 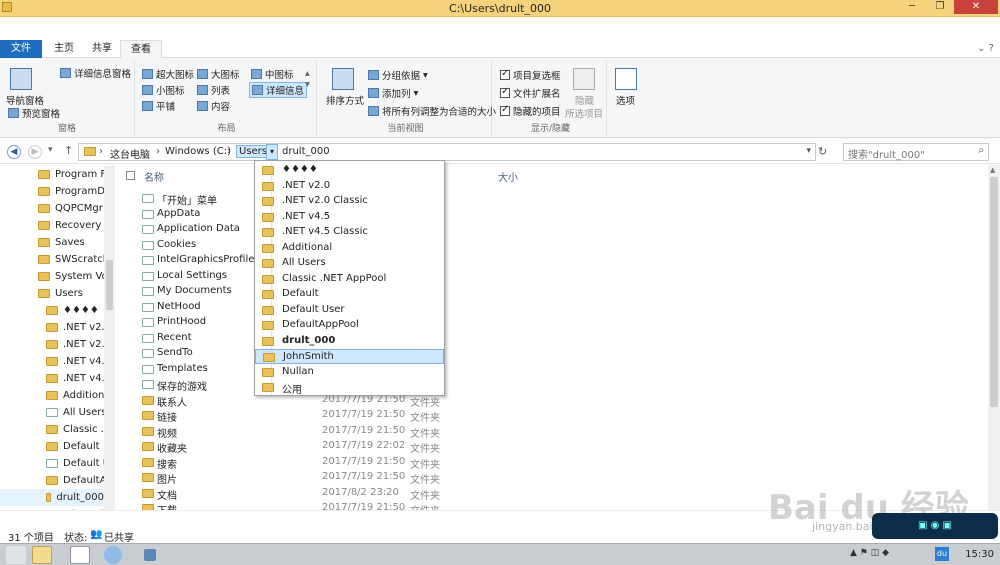 What do you see at coordinates (253, 151) in the screenshot?
I see `breadcrumb-users: Users` at bounding box center [253, 151].